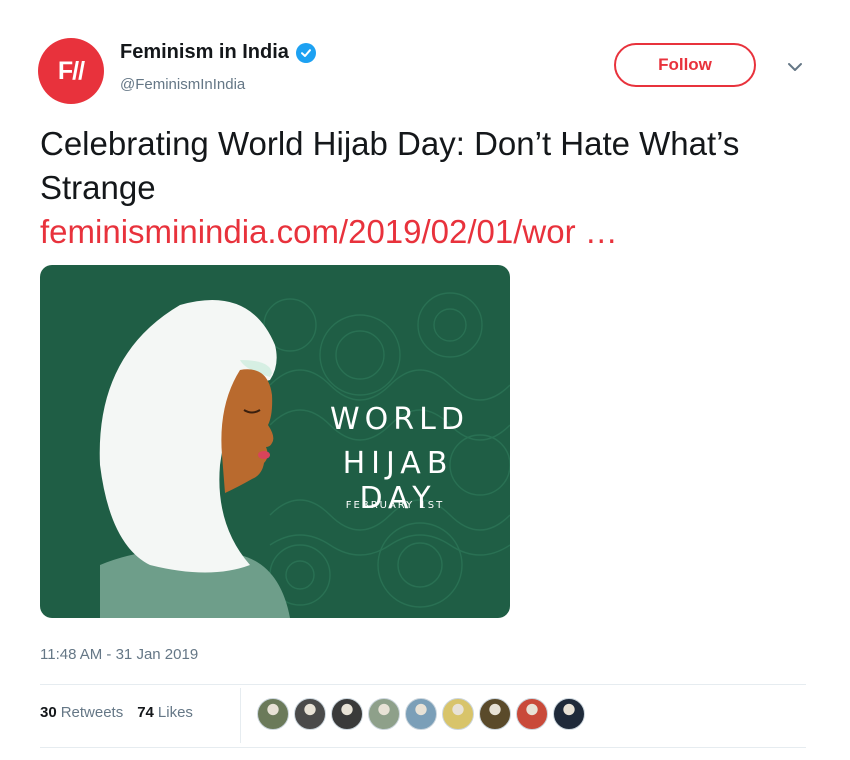  Describe the element at coordinates (48, 712) in the screenshot. I see `retweets-count: 30` at that location.